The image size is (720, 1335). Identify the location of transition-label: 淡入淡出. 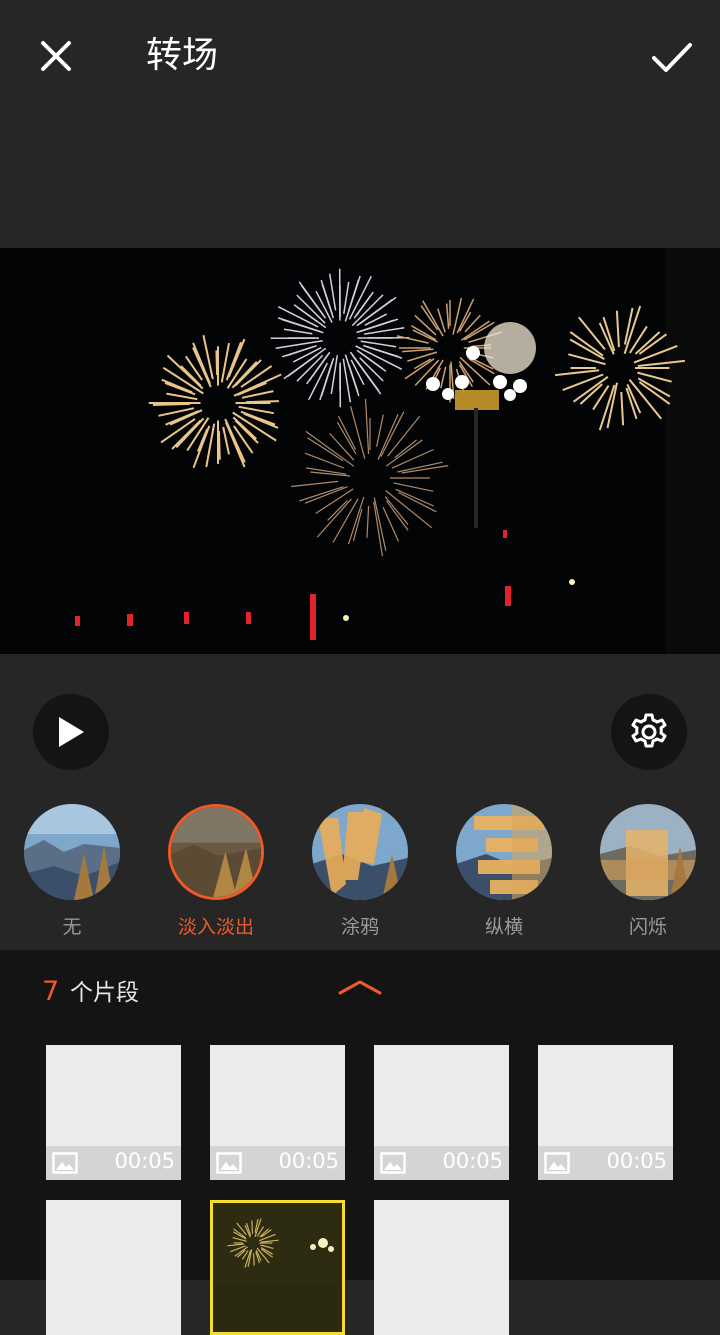
(216, 925).